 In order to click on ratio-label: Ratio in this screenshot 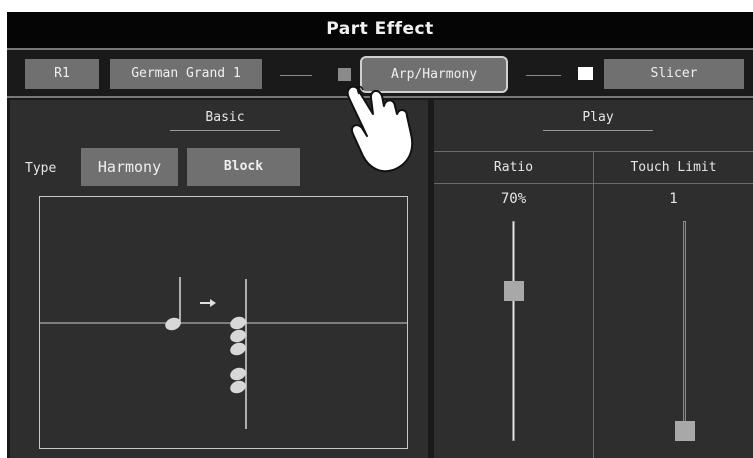, I will do `click(513, 167)`.